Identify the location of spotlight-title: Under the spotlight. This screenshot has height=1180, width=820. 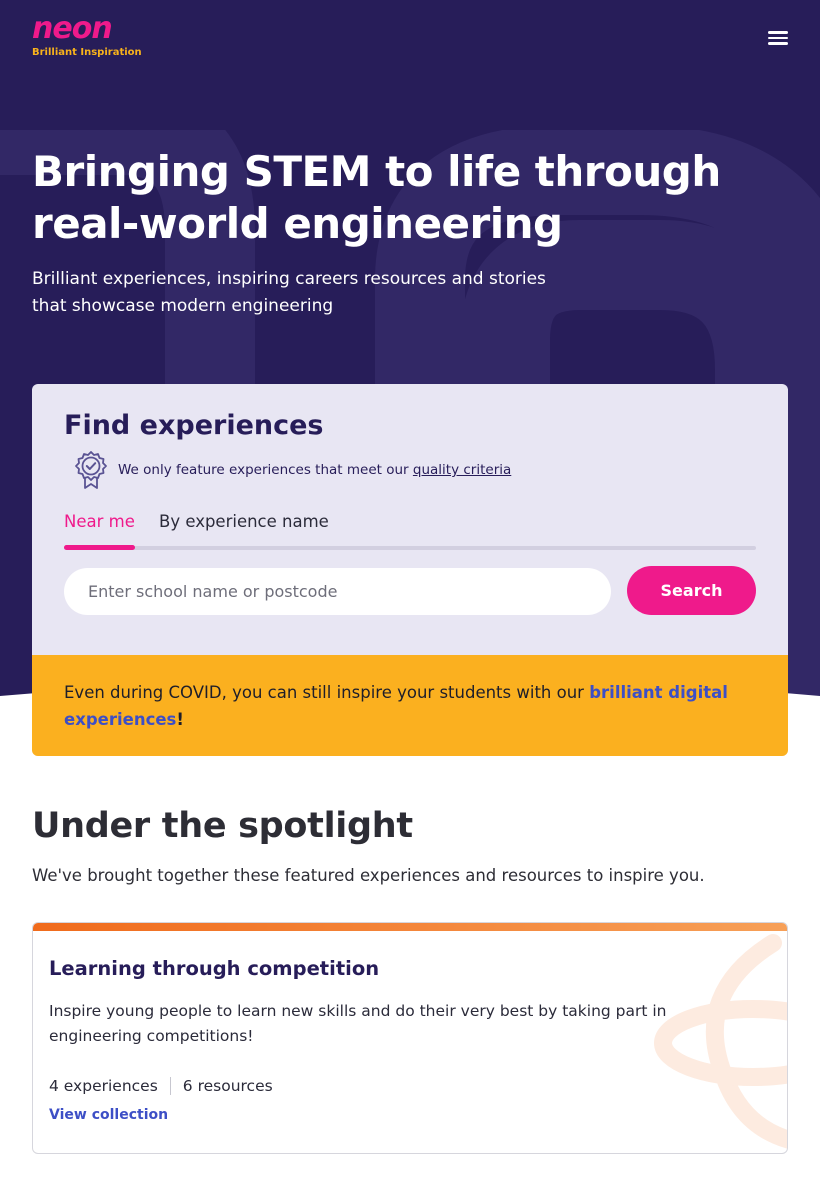
(222, 826).